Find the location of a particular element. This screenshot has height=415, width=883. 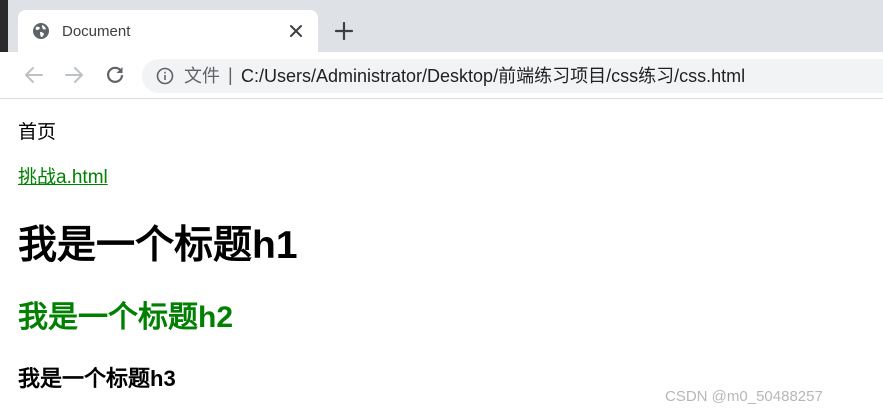

info-icon is located at coordinates (165, 76).